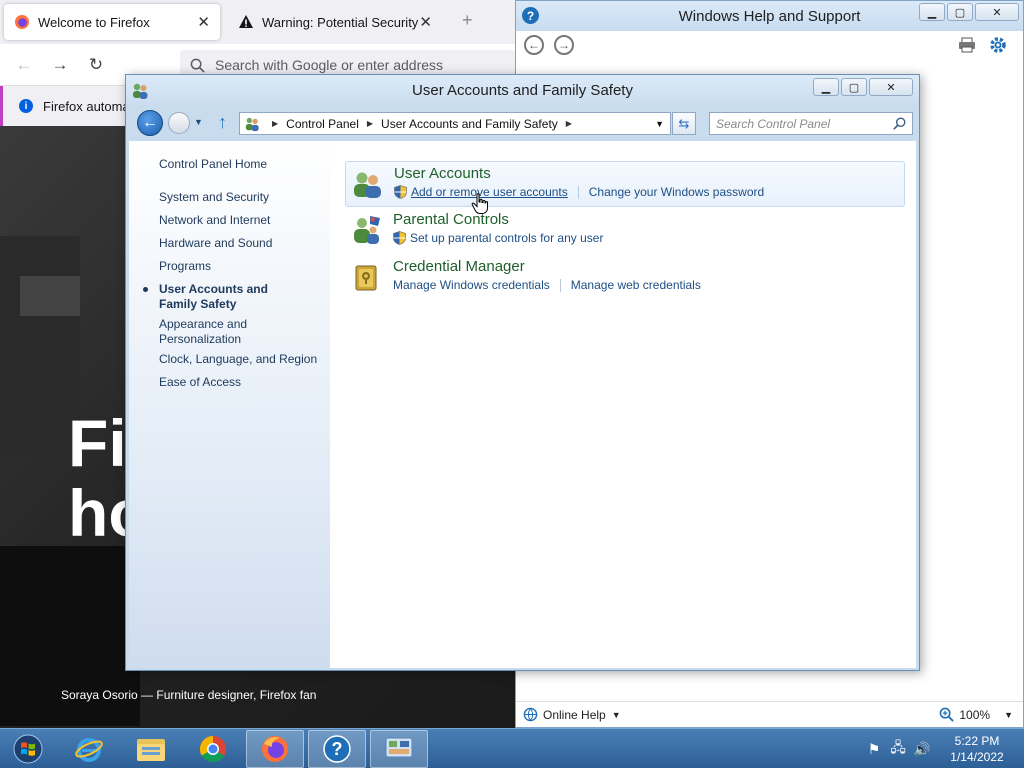  I want to click on tab-welcome-to-firefox: Welcome to Firefox ✕, so click(112, 22).